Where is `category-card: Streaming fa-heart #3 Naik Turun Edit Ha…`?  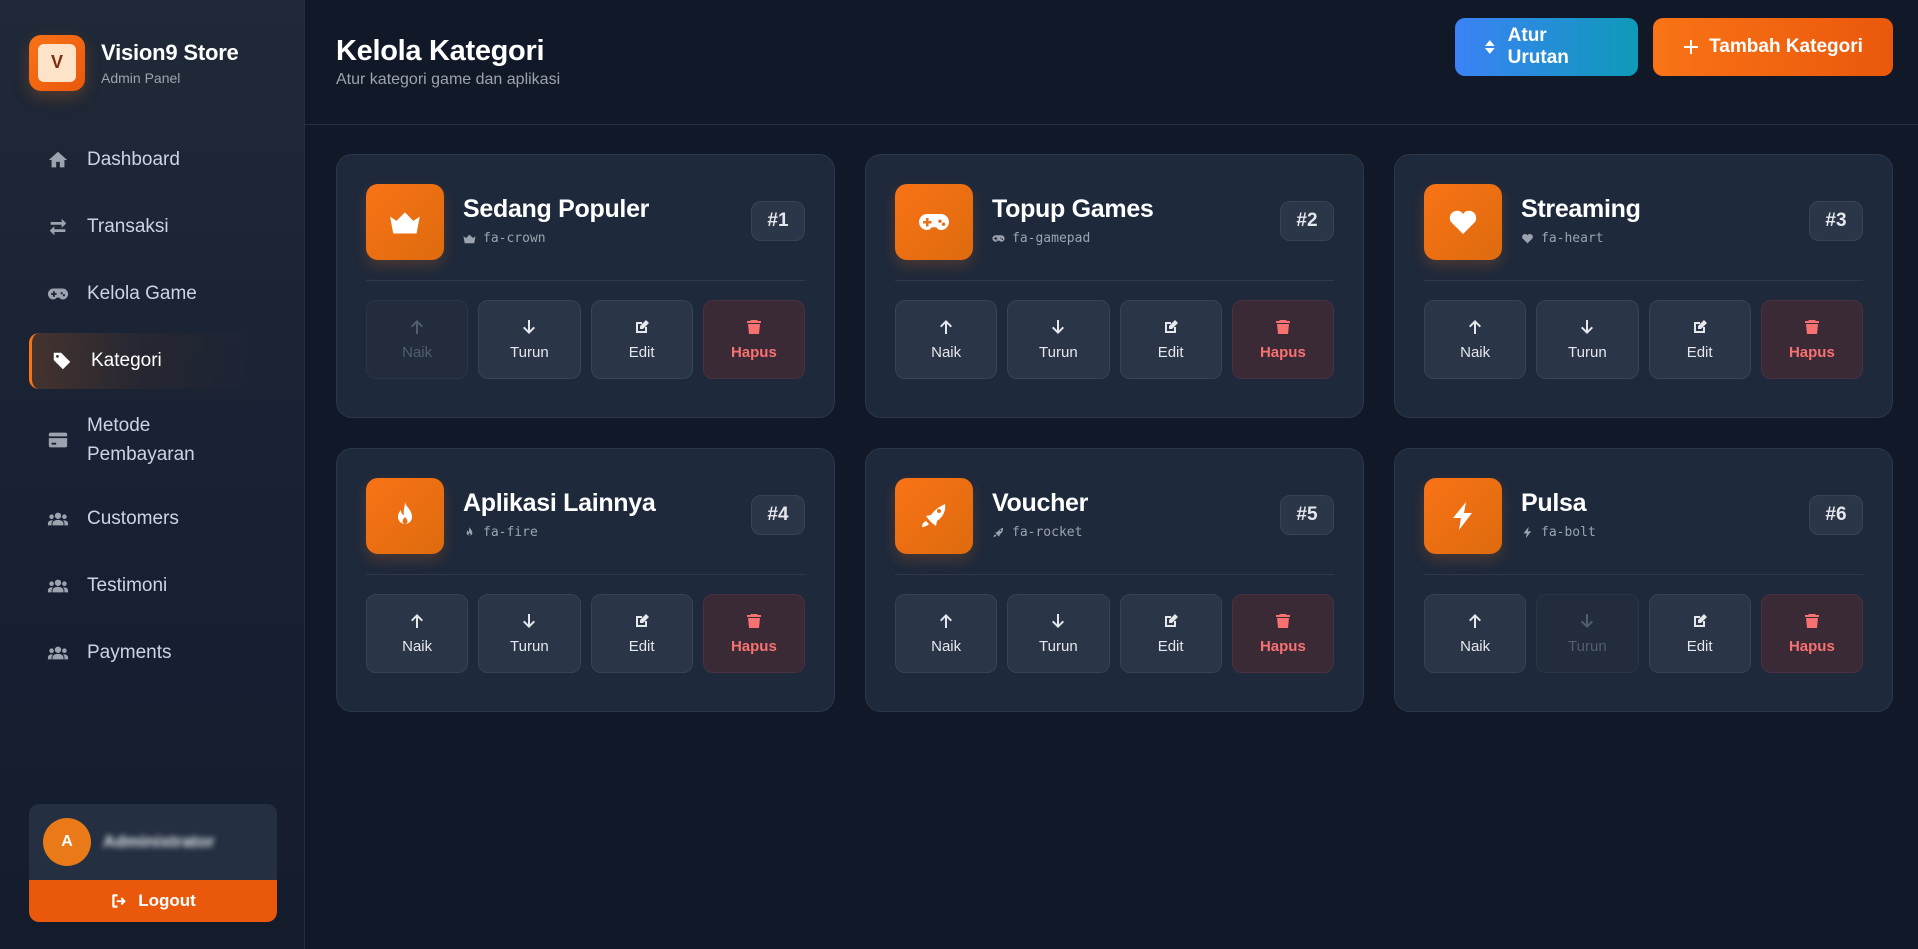
category-card: Streaming fa-heart #3 Naik Turun Edit Ha… is located at coordinates (1643, 286).